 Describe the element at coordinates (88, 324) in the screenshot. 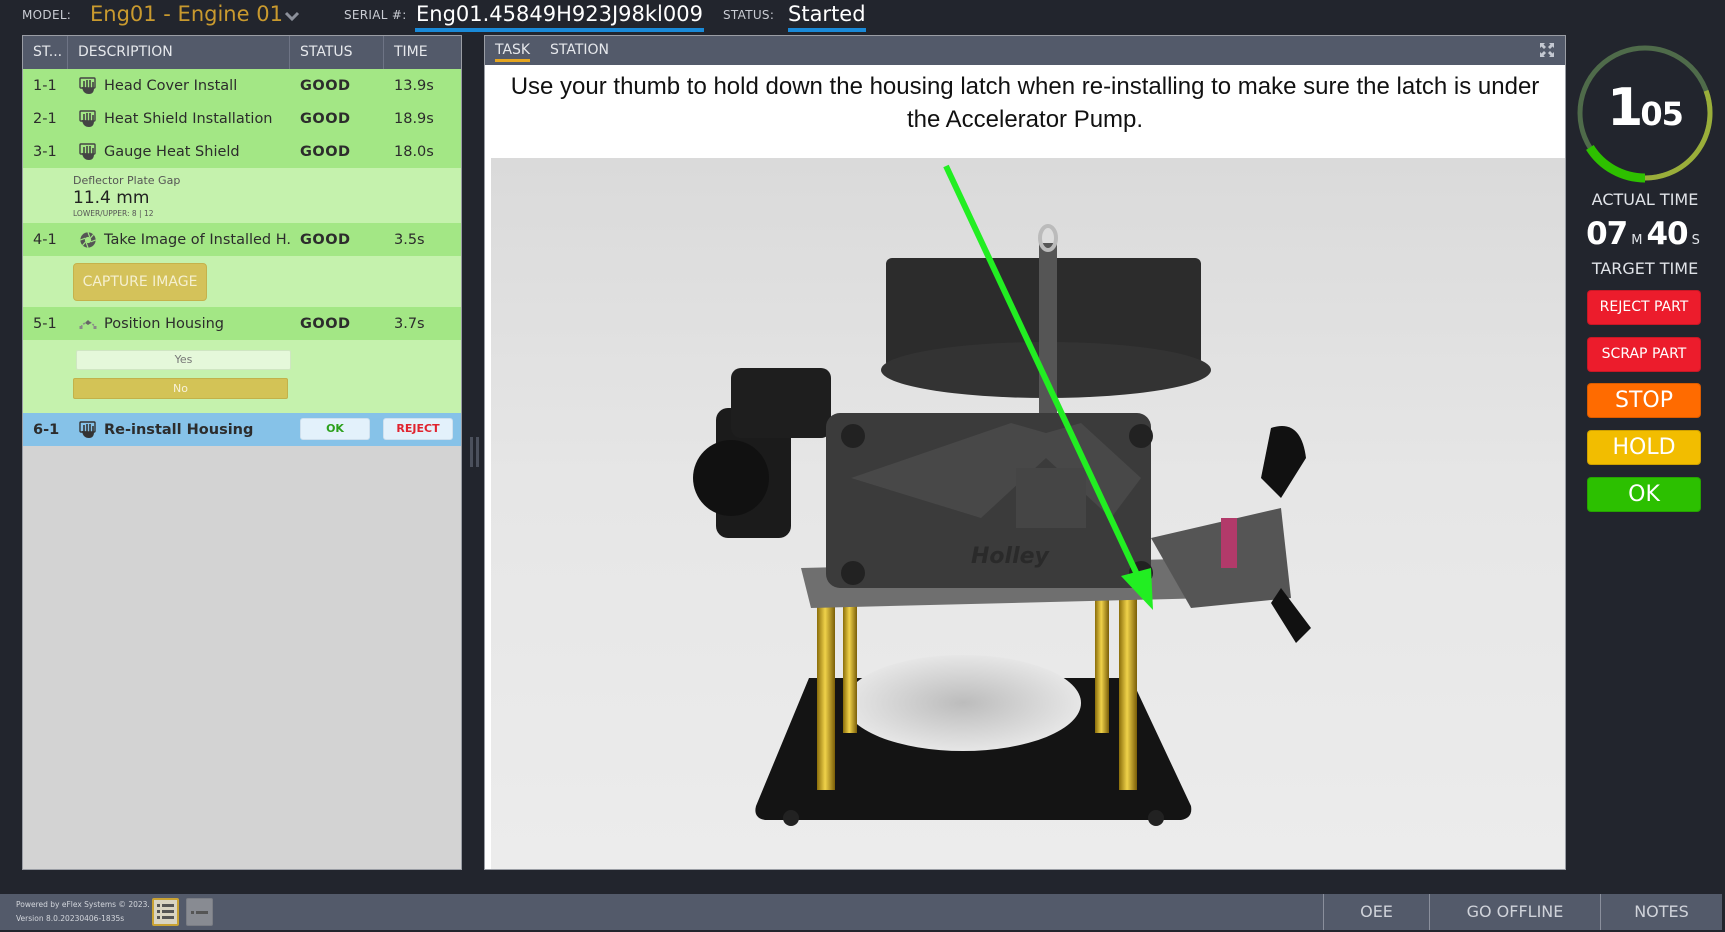

I see `decision-icon` at that location.